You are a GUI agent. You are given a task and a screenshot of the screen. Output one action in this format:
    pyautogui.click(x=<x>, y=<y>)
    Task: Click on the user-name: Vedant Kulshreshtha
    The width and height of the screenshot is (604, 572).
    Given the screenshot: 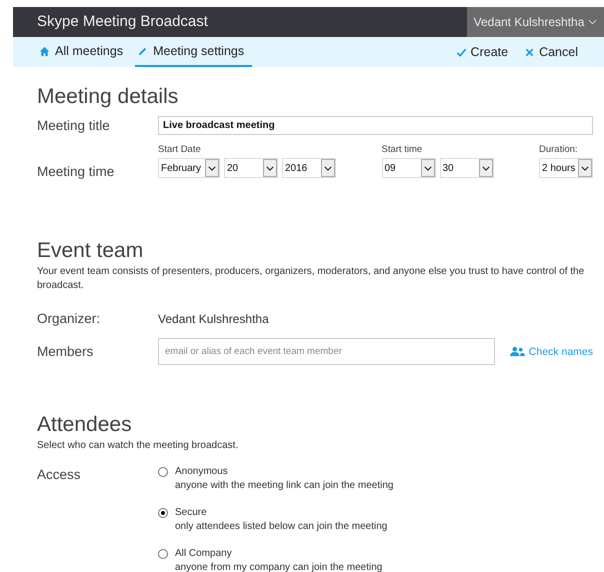 What is the action you would take?
    pyautogui.click(x=529, y=22)
    